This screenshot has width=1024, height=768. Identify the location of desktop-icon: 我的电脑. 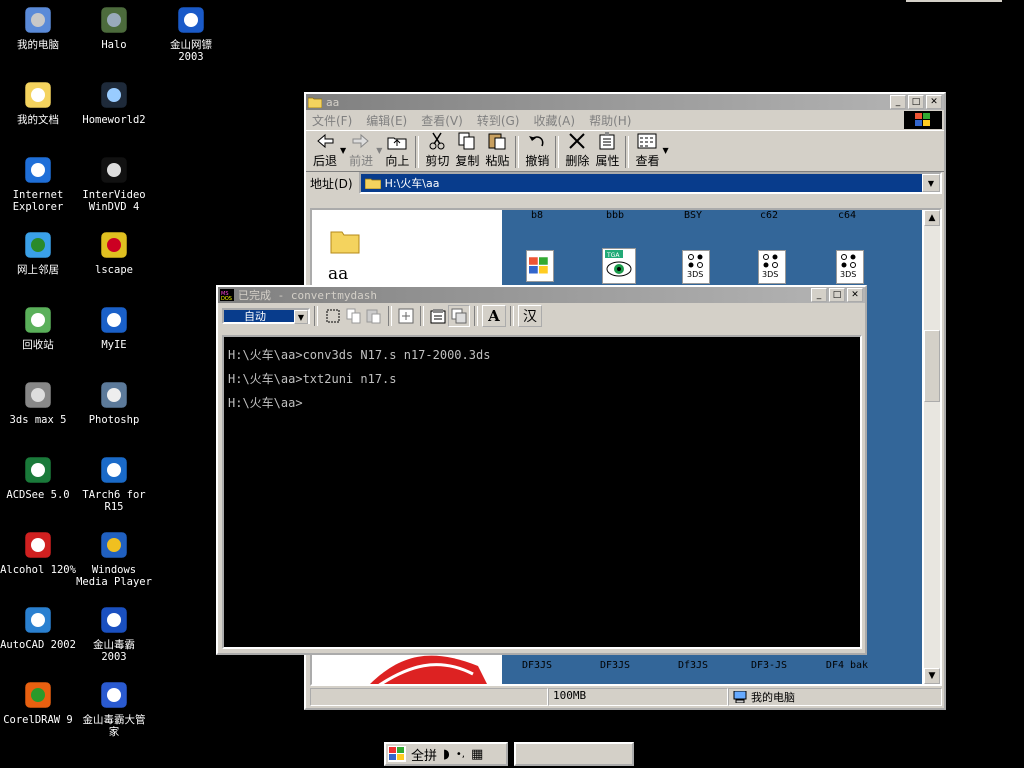
(38, 27).